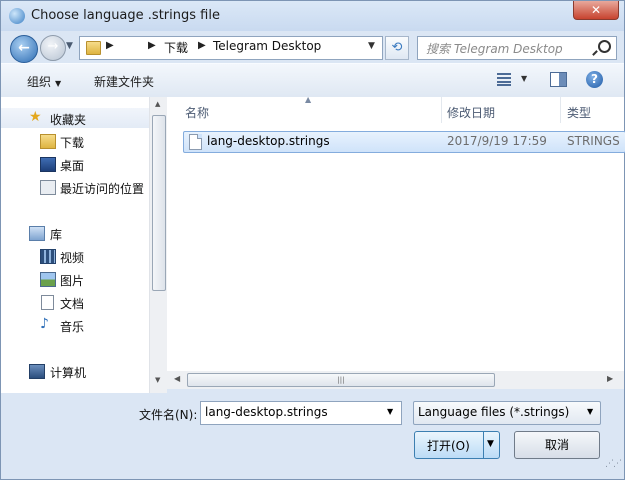 This screenshot has height=480, width=625. Describe the element at coordinates (490, 444) in the screenshot. I see `open-options-chevron-icon: ▼` at that location.